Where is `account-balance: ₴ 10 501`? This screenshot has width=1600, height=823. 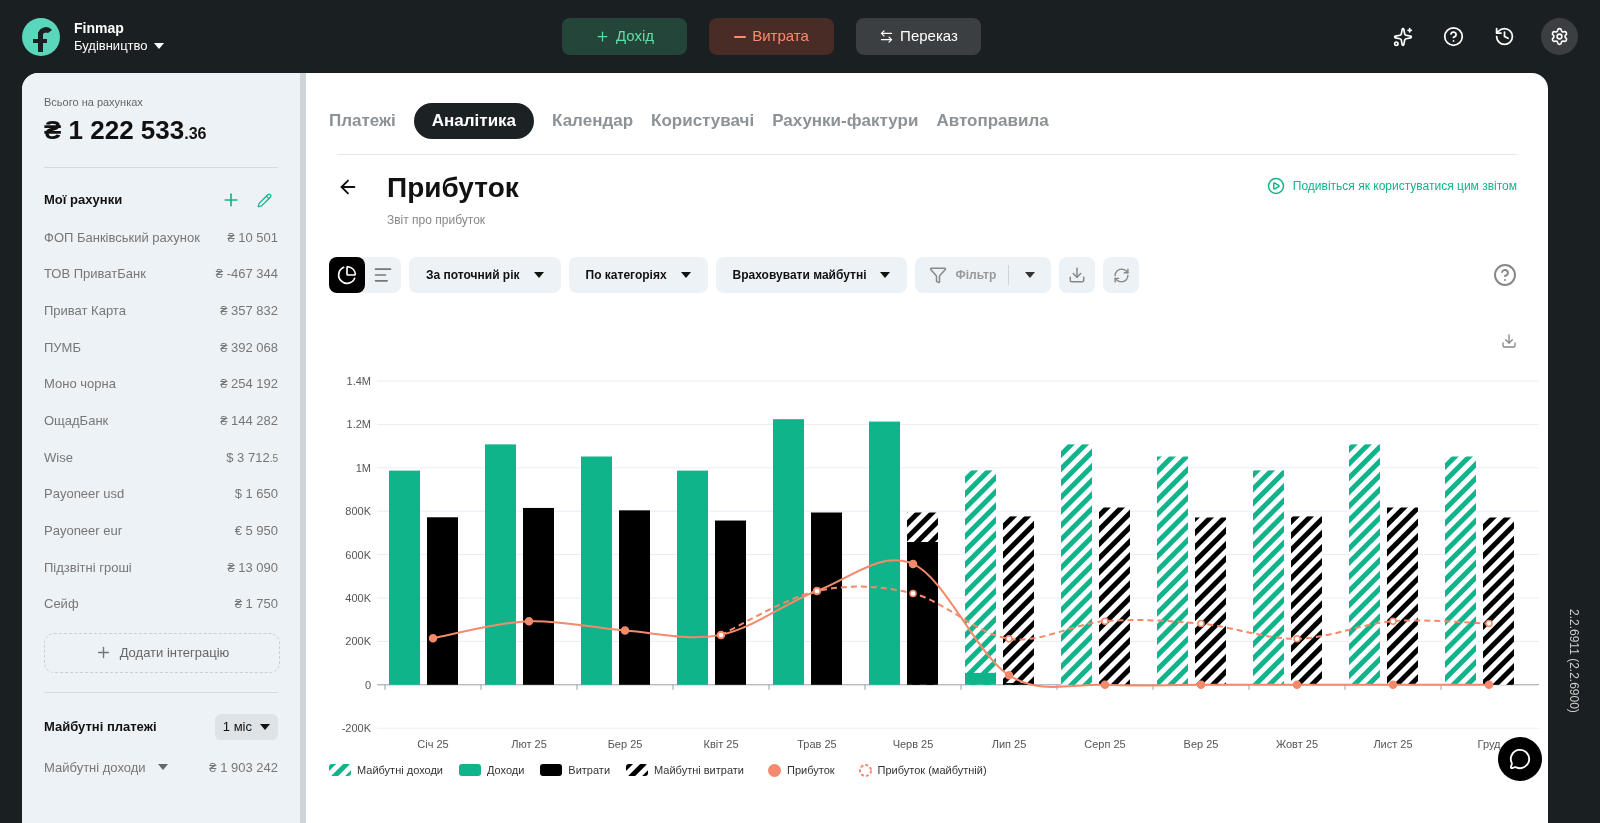 account-balance: ₴ 10 501 is located at coordinates (252, 237).